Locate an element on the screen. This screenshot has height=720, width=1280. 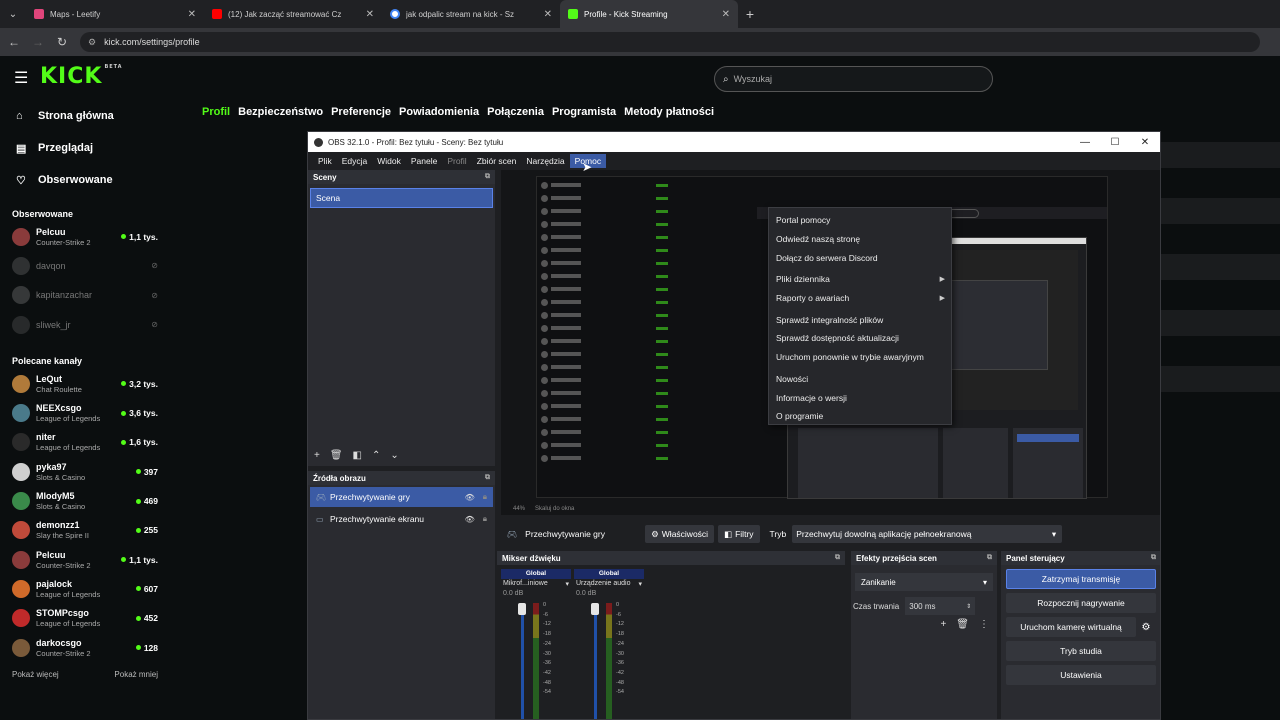
close-window-icon: ✕ is located at coordinates (1145, 142).